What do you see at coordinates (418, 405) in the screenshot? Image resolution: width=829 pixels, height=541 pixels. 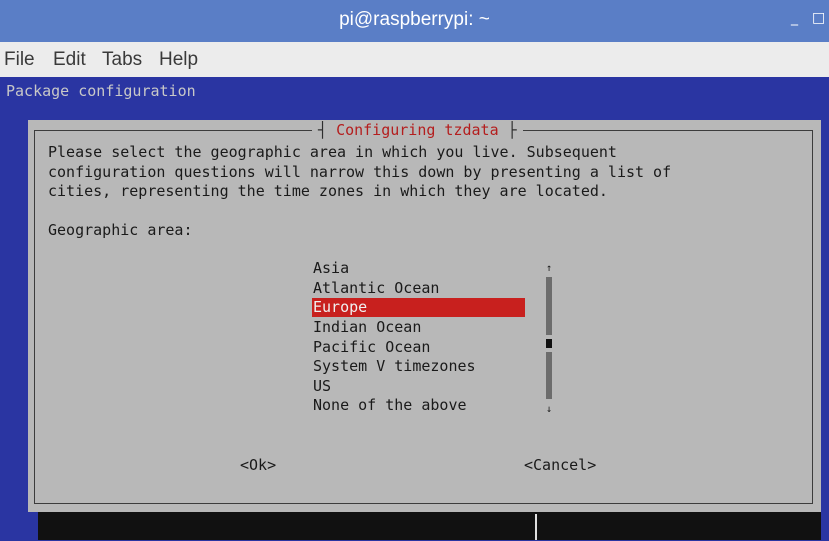 I see `option-none-of-the-above: None of the above` at bounding box center [418, 405].